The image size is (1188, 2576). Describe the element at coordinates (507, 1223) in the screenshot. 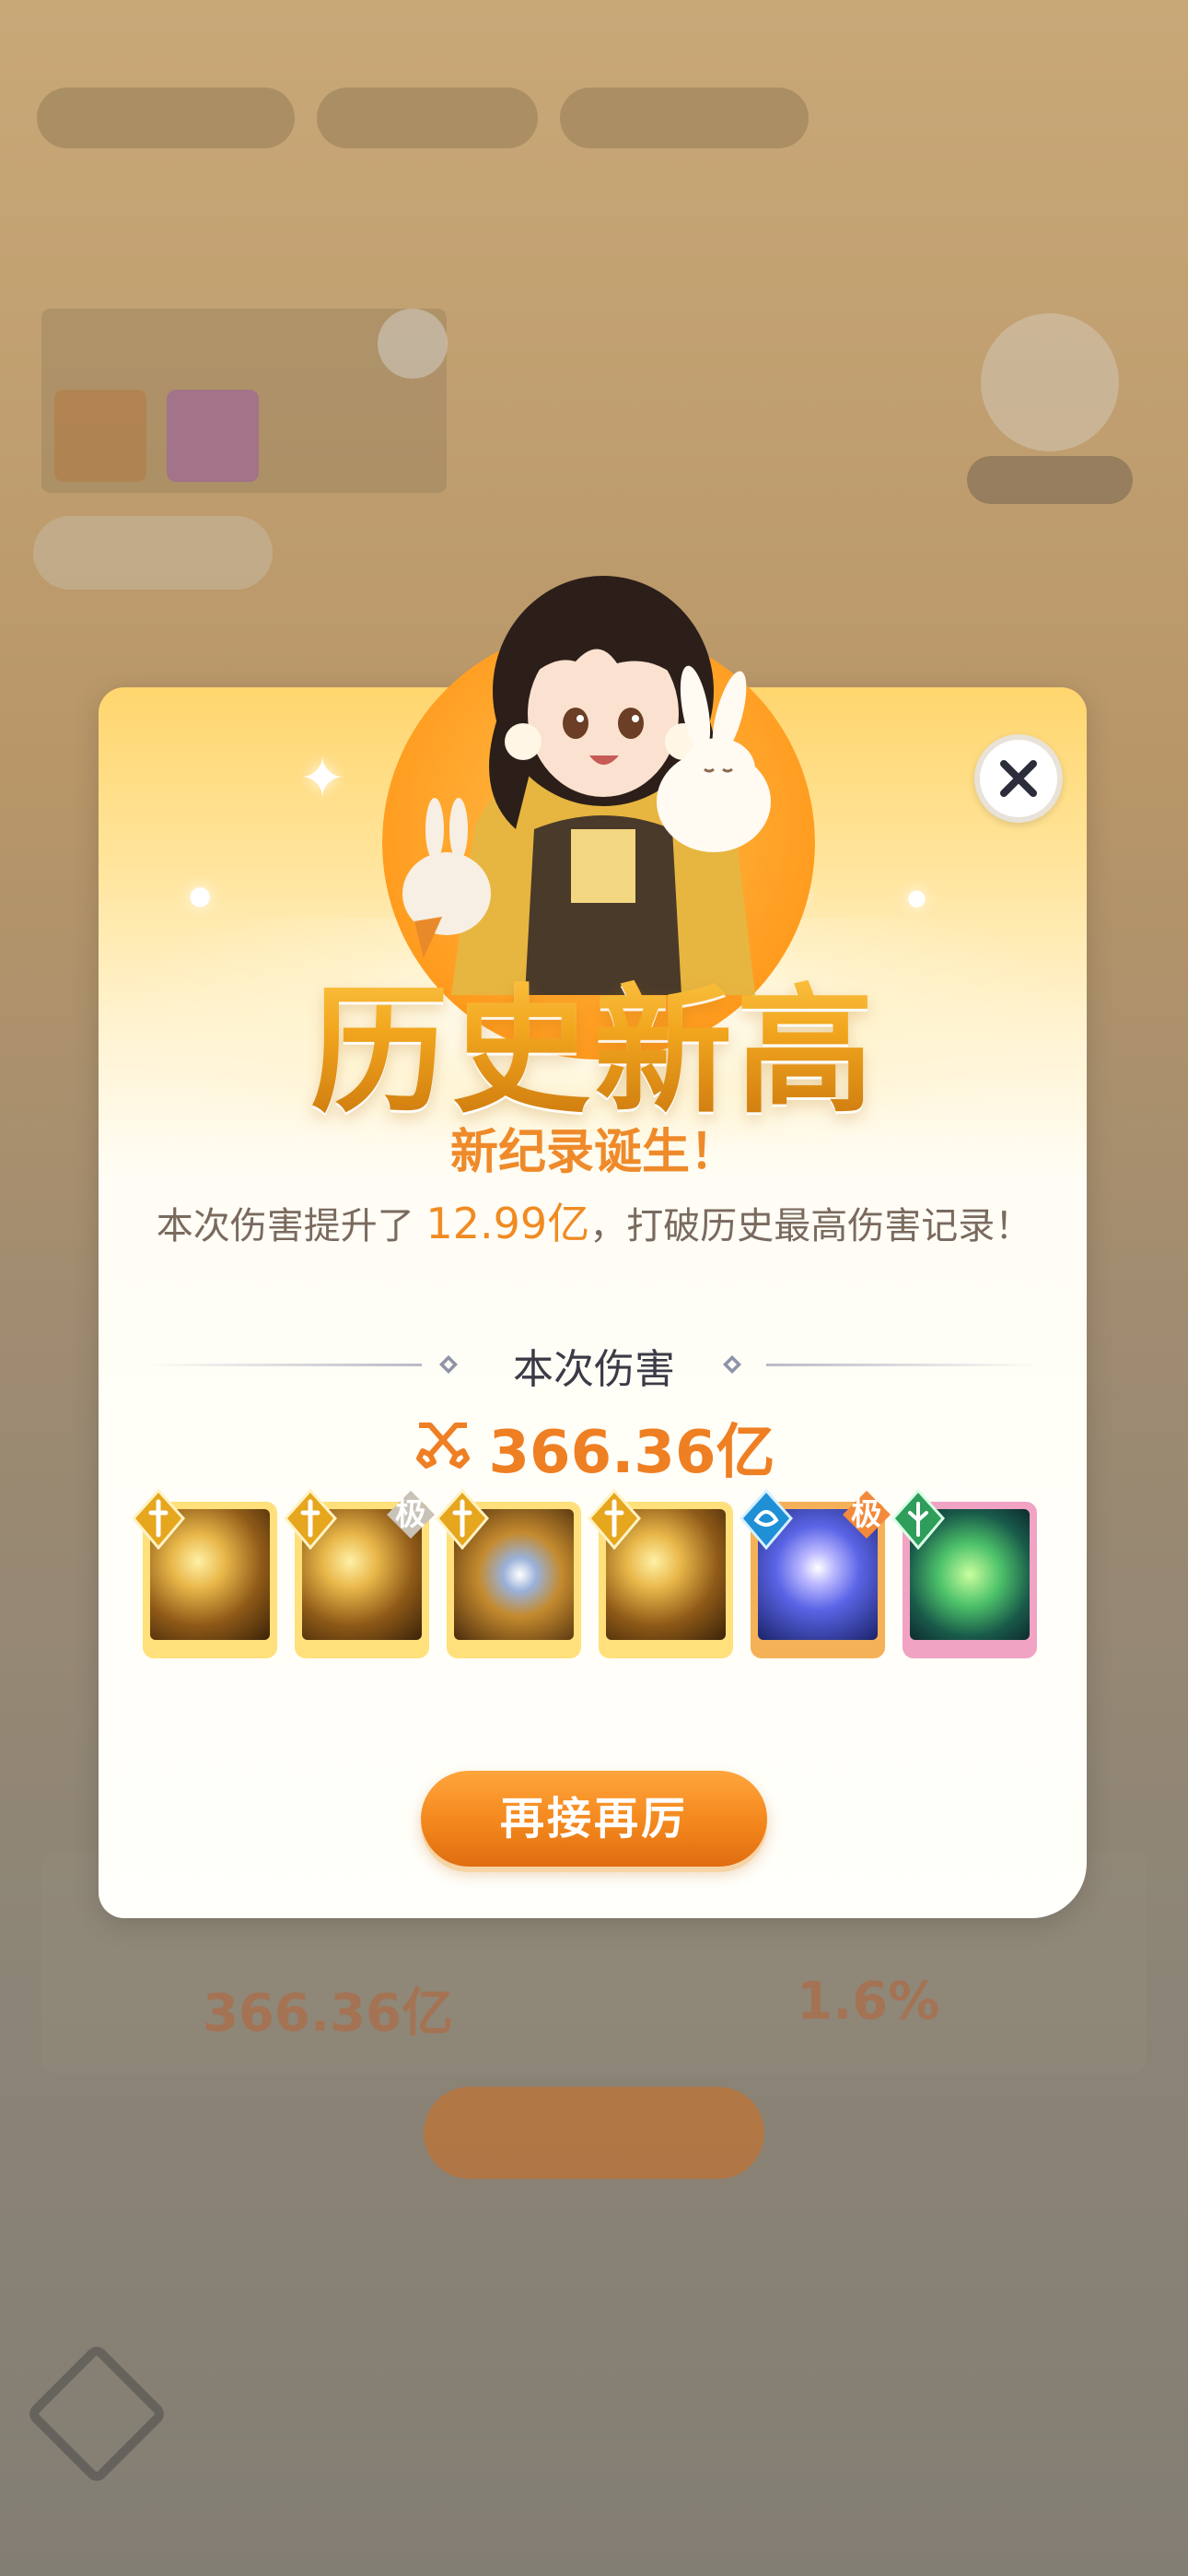

I see `damage-increase-value: 12.99亿` at that location.